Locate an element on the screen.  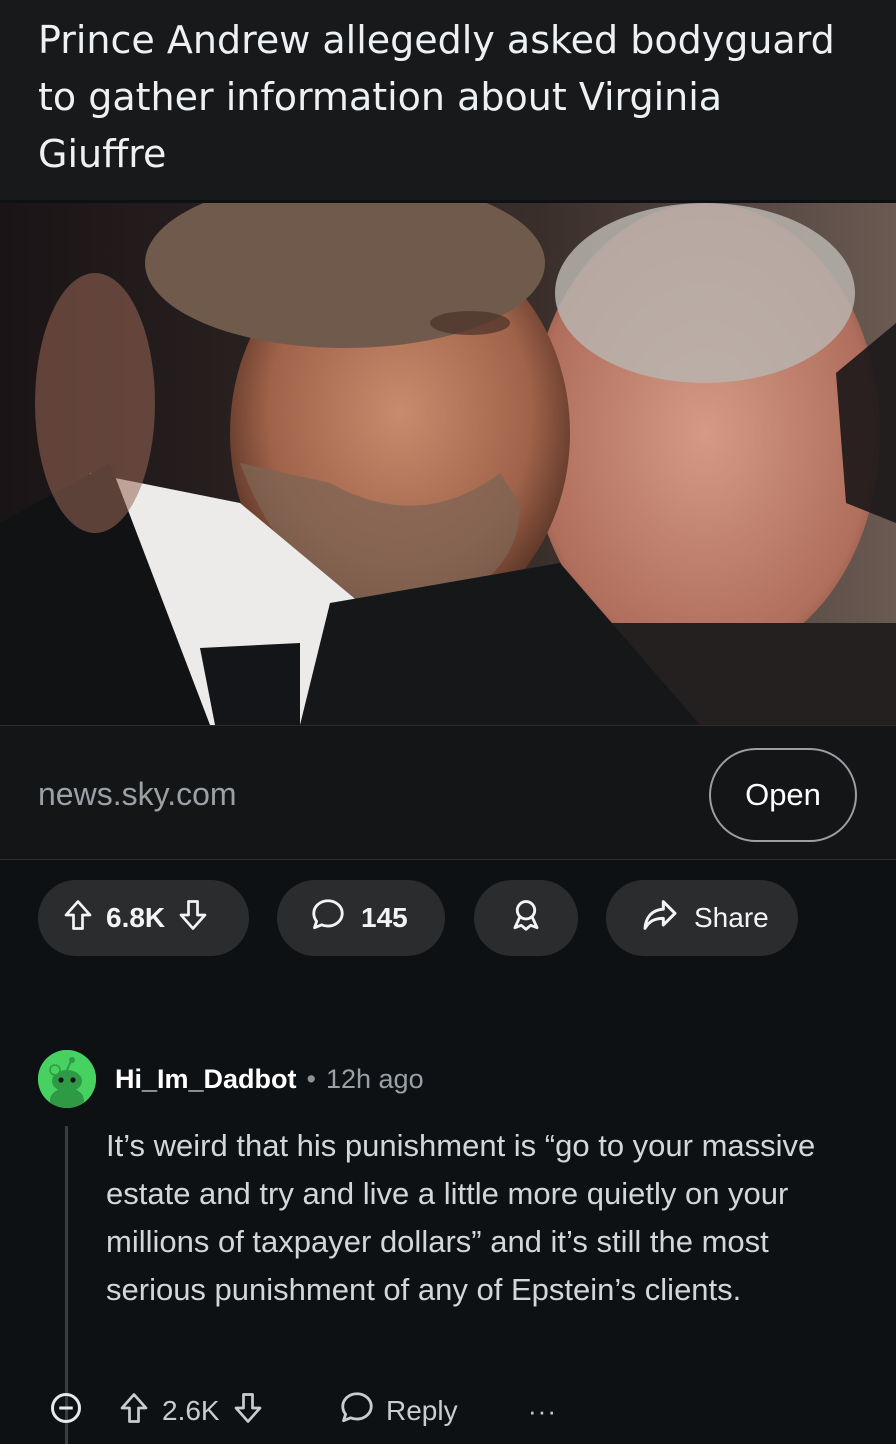
comment-vote-group: 2.6K is located at coordinates (191, 1411).